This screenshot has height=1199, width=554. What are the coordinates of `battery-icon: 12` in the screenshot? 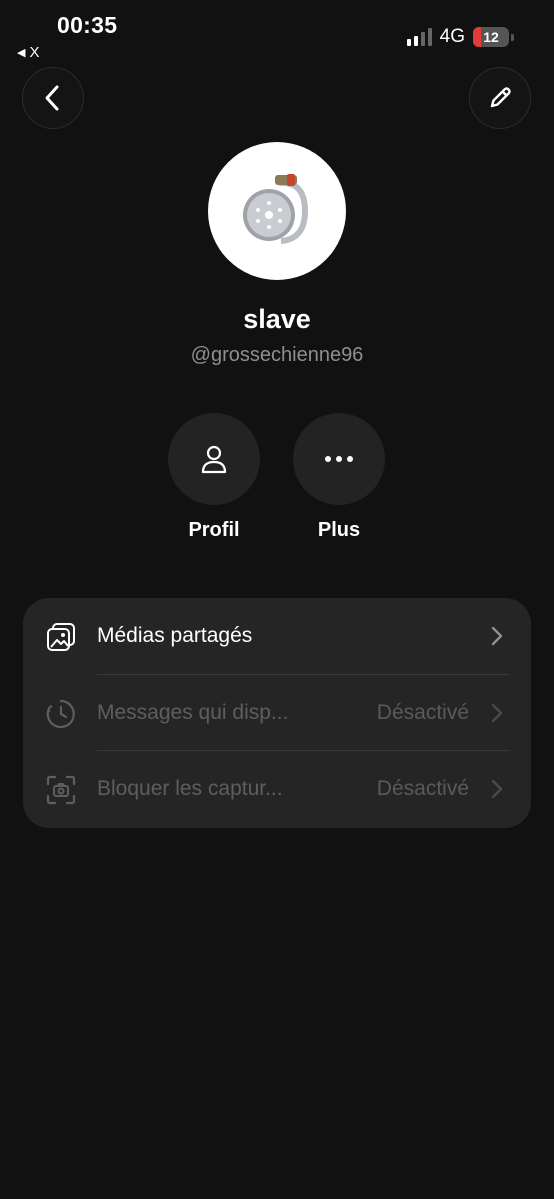 It's located at (491, 37).